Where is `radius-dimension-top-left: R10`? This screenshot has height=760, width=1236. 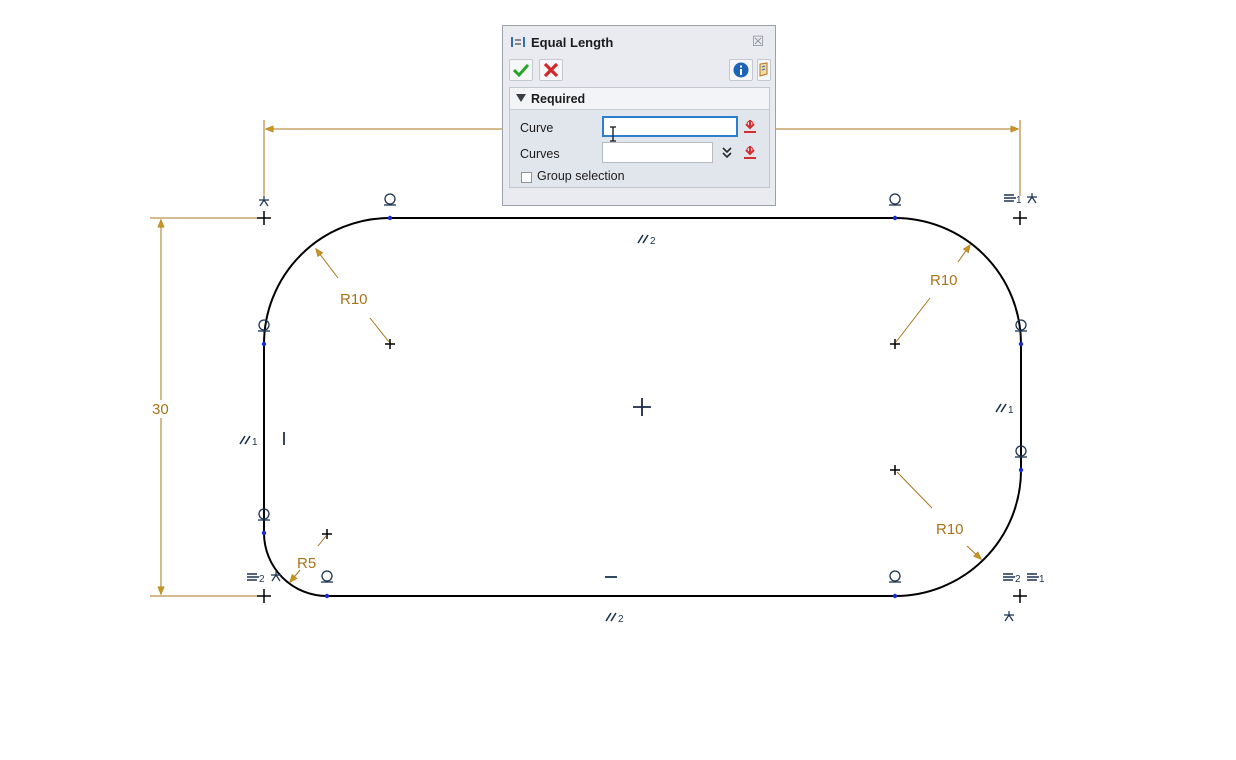 radius-dimension-top-left: R10 is located at coordinates (352, 295).